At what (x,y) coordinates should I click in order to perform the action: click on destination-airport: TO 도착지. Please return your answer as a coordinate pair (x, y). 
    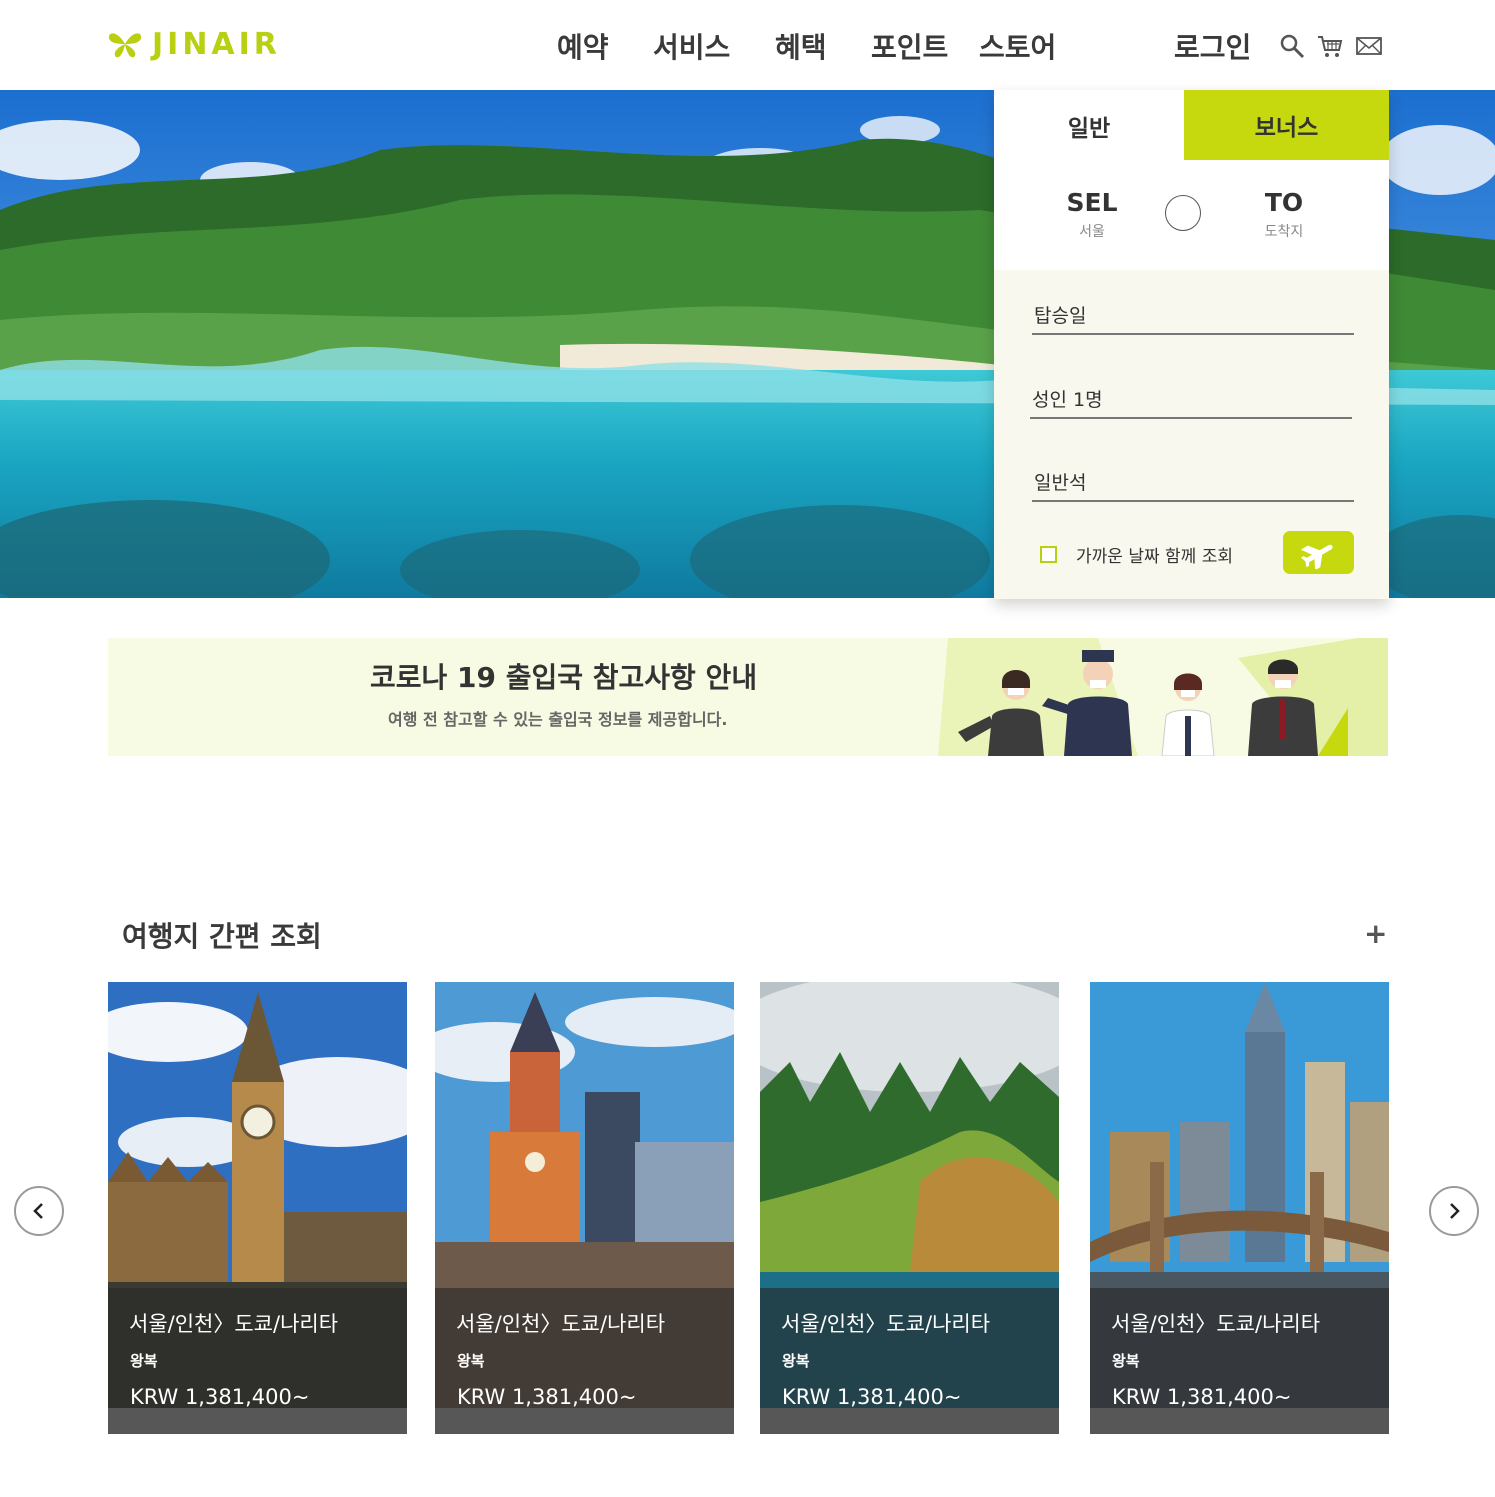
    Looking at the image, I should click on (1284, 214).